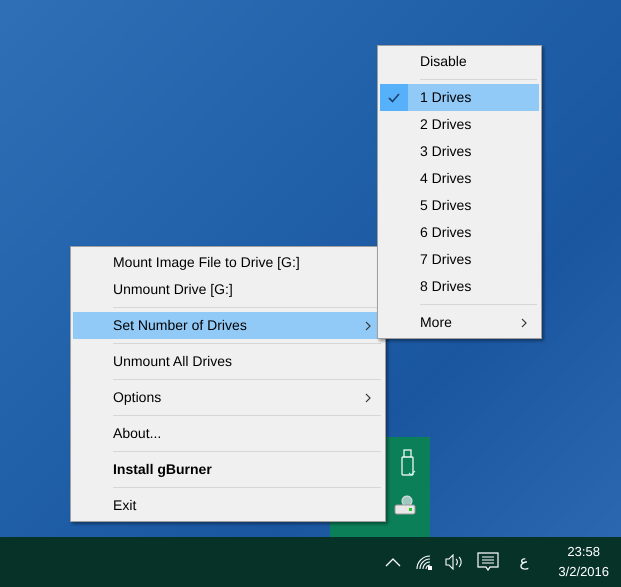 The height and width of the screenshot is (587, 621). Describe the element at coordinates (523, 562) in the screenshot. I see `input-language: ع` at that location.